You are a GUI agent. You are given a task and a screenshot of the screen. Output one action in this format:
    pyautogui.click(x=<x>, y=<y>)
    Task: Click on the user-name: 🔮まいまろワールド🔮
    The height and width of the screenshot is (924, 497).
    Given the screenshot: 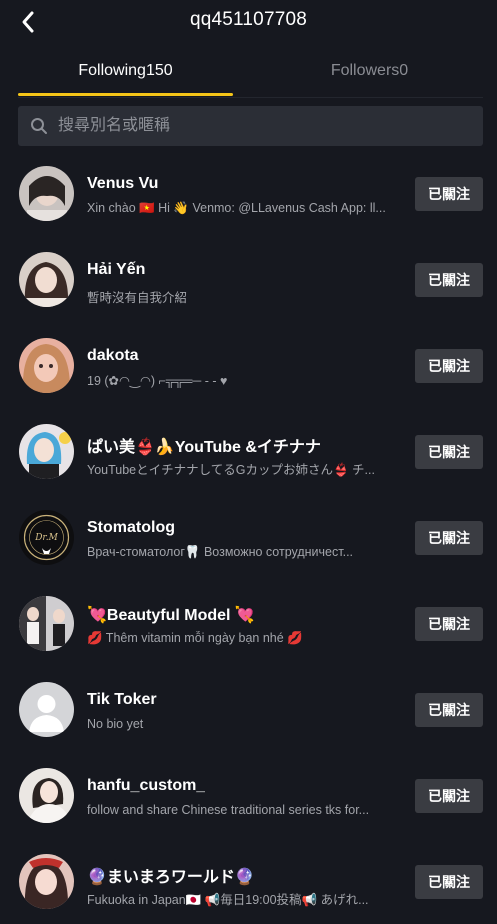 What is the action you would take?
    pyautogui.click(x=171, y=877)
    